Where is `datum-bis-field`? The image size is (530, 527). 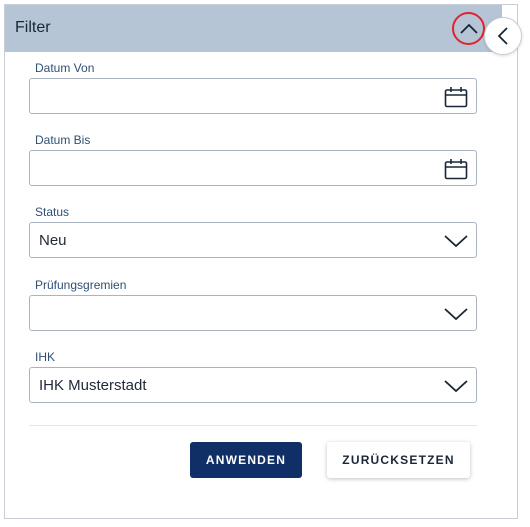 datum-bis-field is located at coordinates (253, 168).